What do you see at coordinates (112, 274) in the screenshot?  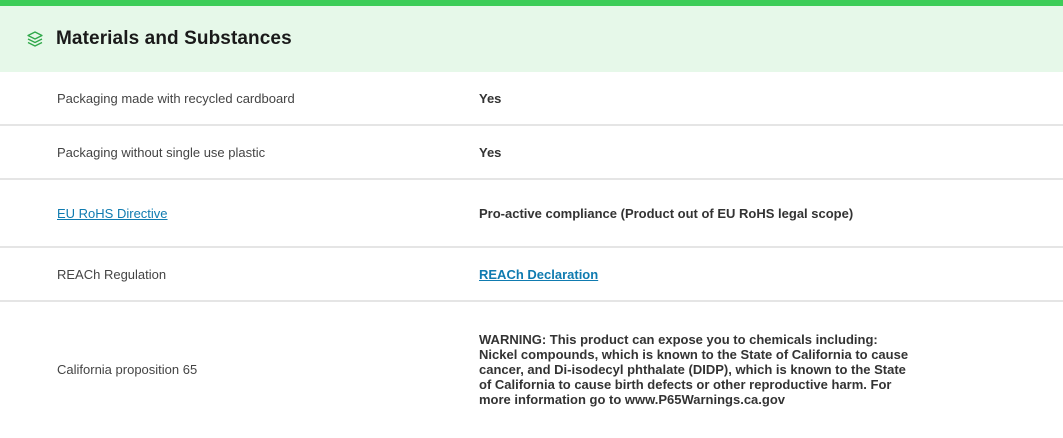 I see `row-label: REACh Regulation` at bounding box center [112, 274].